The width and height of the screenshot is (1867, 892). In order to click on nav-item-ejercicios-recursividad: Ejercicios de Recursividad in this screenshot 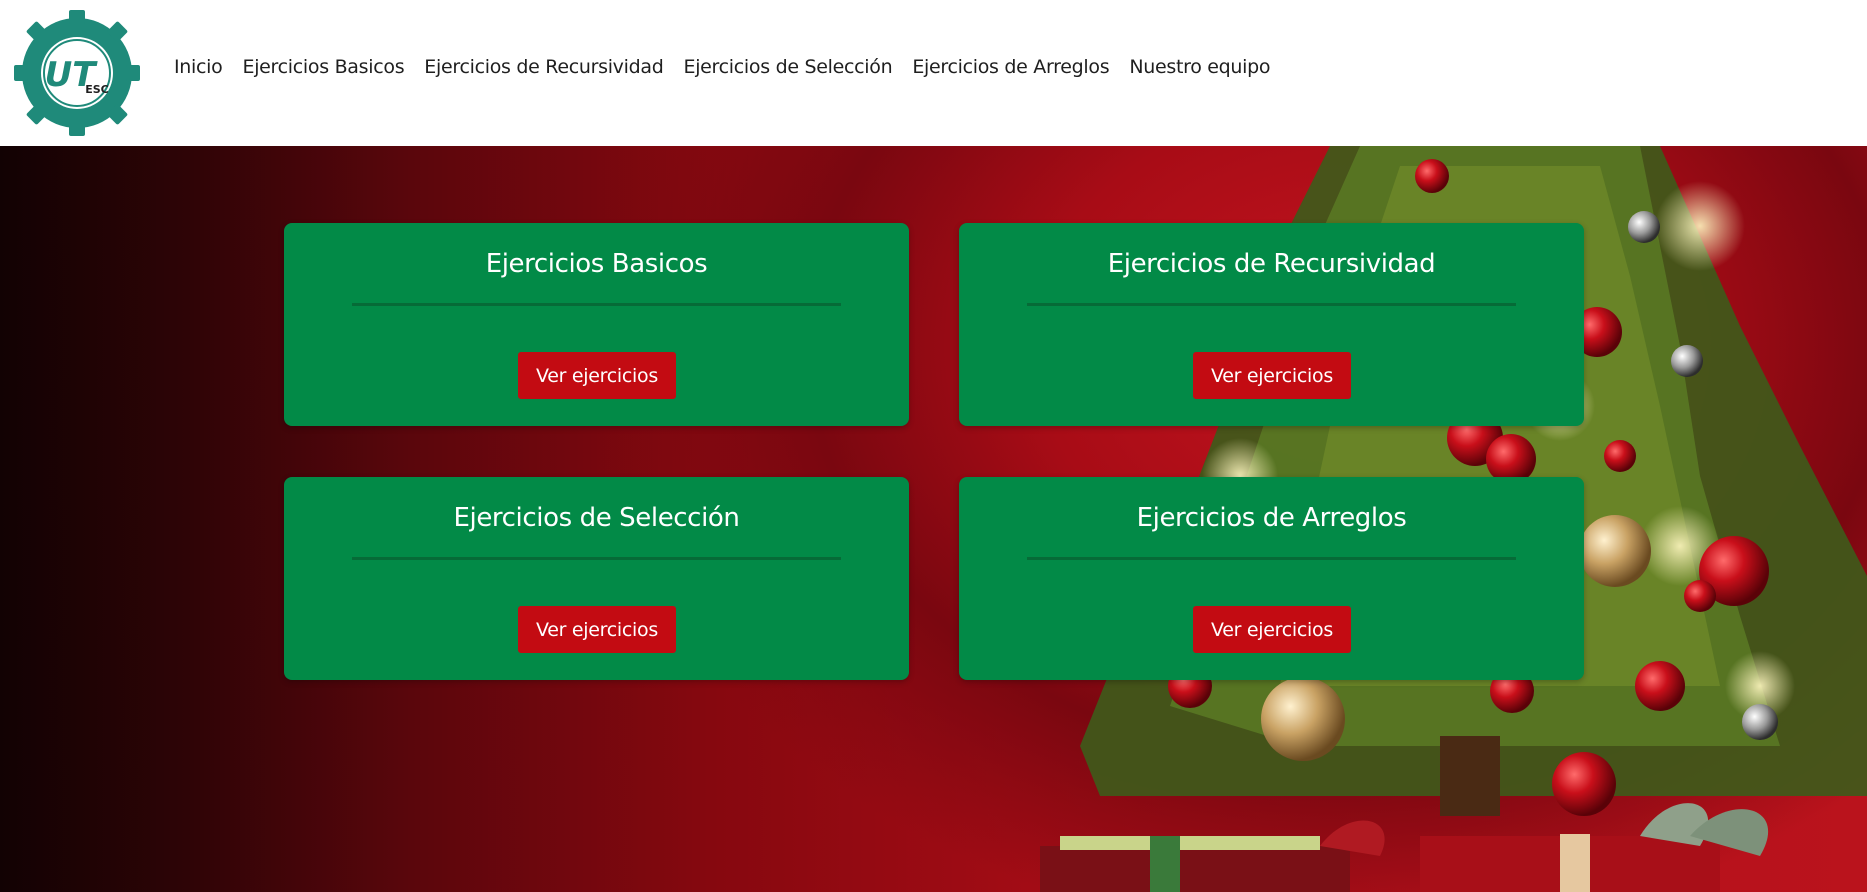, I will do `click(543, 67)`.